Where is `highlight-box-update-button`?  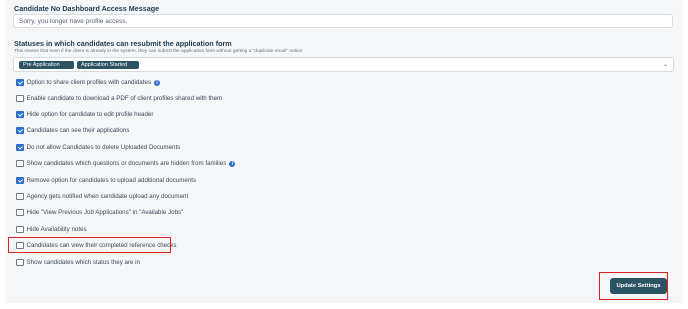
highlight-box-update-button is located at coordinates (633, 286).